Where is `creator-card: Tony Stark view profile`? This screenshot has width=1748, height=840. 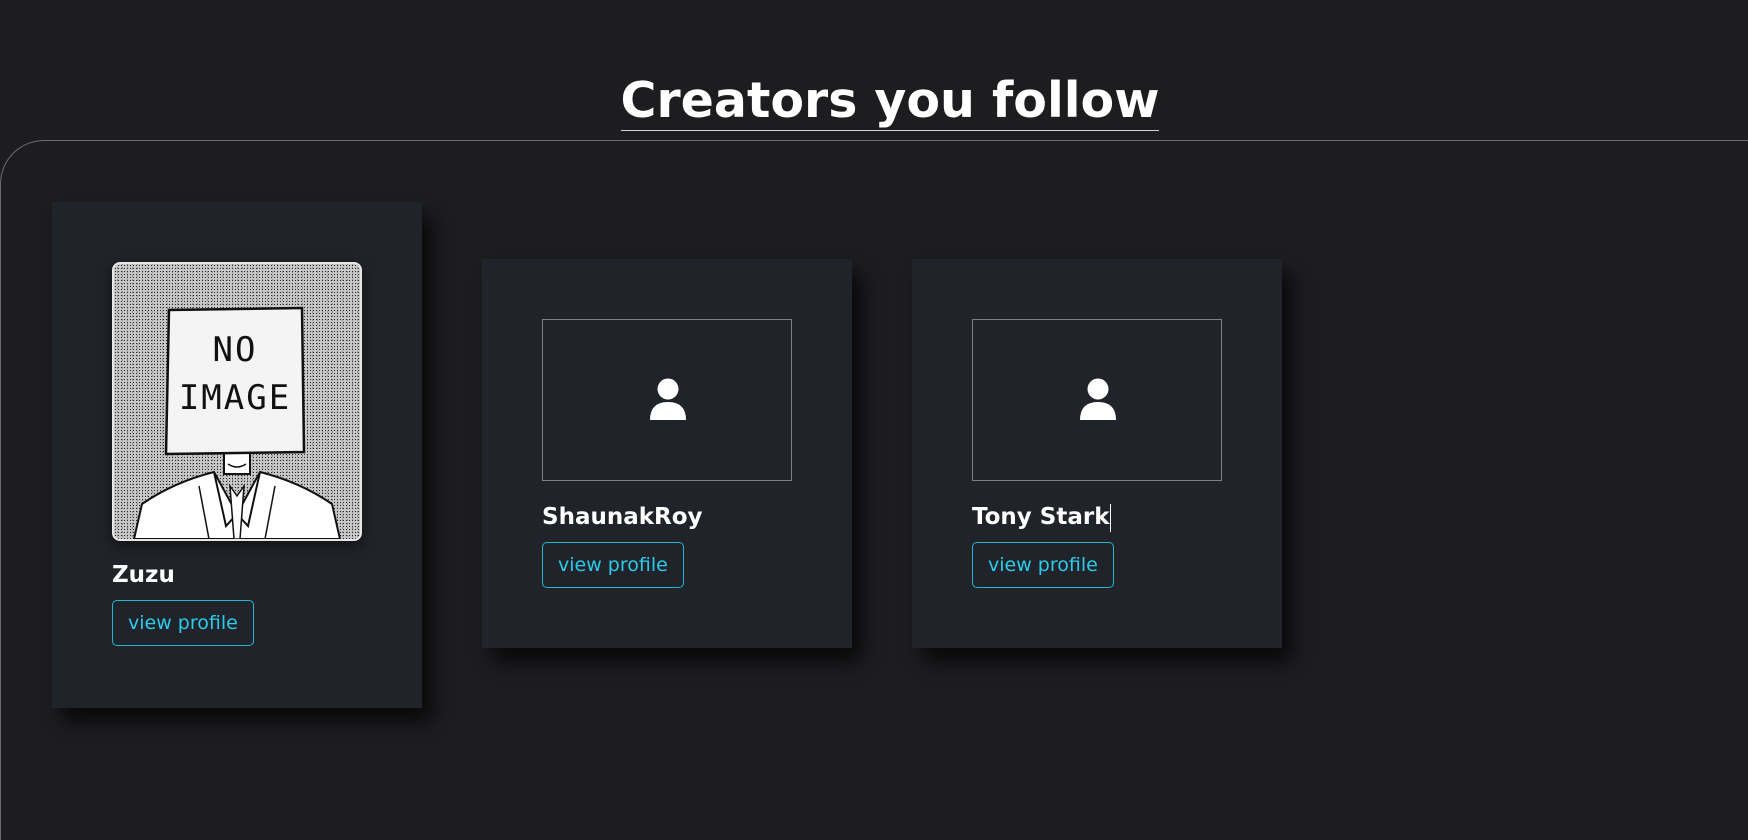
creator-card: Tony Stark view profile is located at coordinates (1097, 453).